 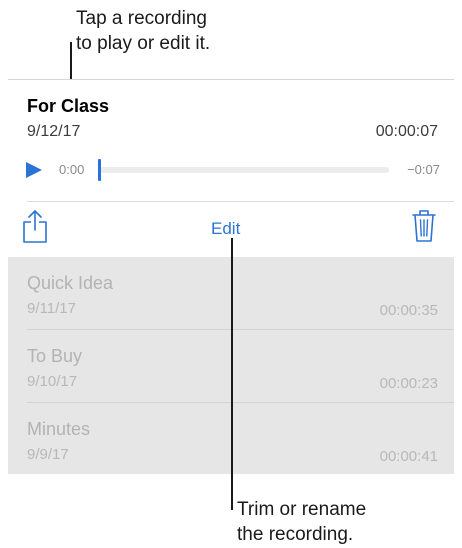 What do you see at coordinates (244, 170) in the screenshot?
I see `scrubber-track` at bounding box center [244, 170].